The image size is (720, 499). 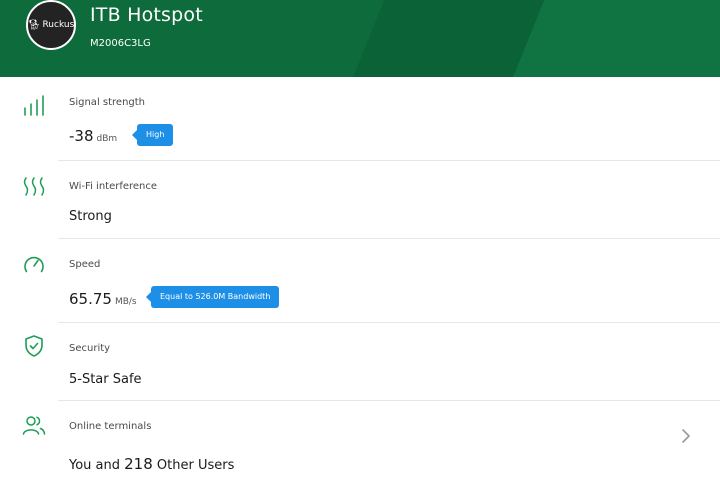 I want to click on speed-number: 65.75, so click(x=90, y=299).